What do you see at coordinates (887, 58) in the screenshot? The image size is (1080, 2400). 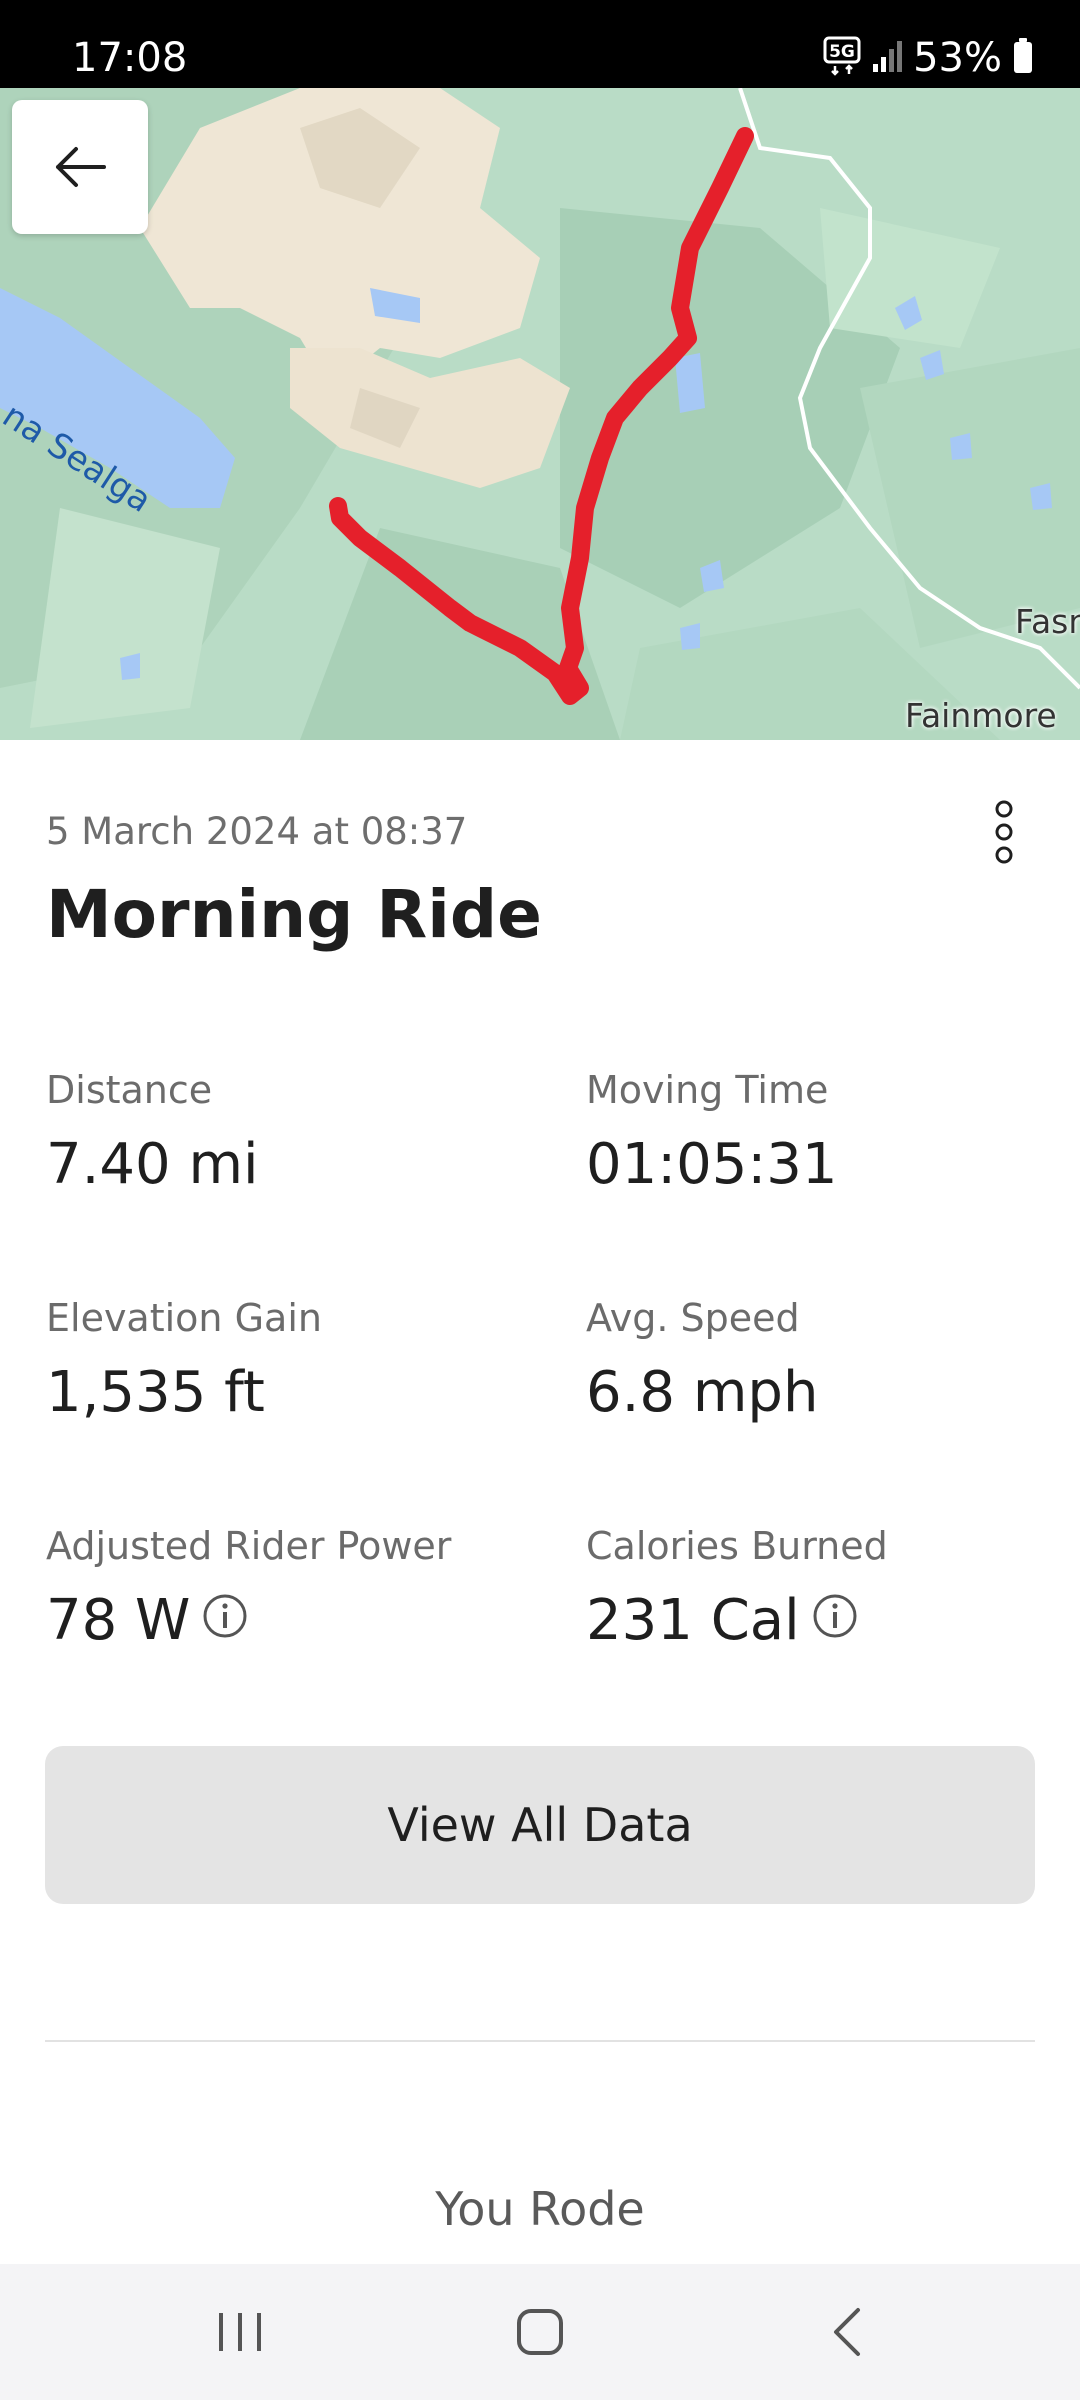 I see `signal-strength-icon` at bounding box center [887, 58].